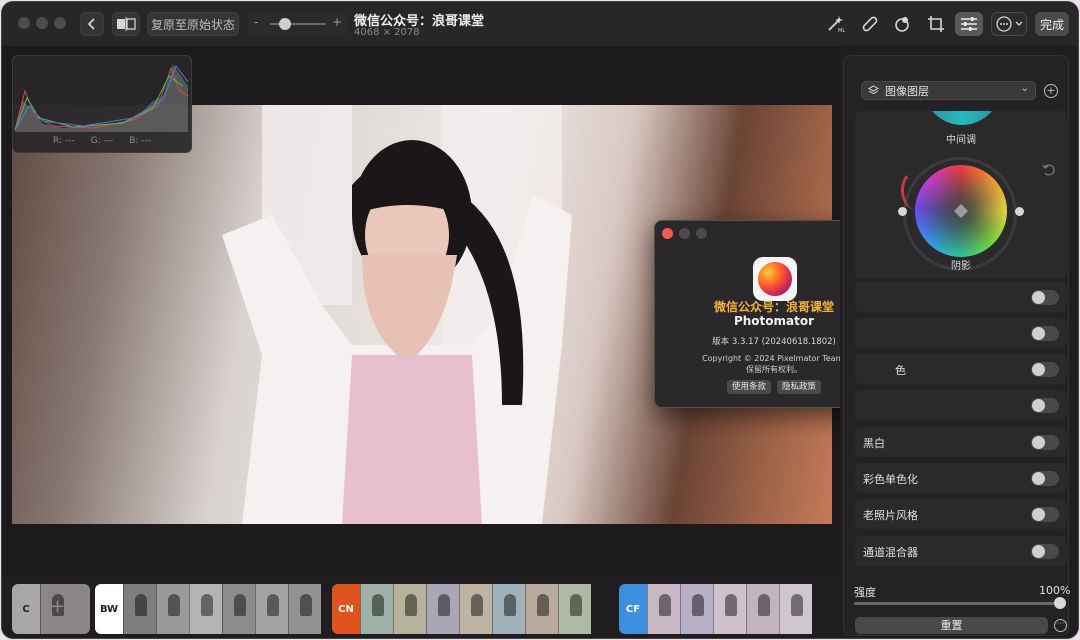 Image resolution: width=1080 pixels, height=640 pixels. What do you see at coordinates (1052, 24) in the screenshot?
I see `done-button: 完成` at bounding box center [1052, 24].